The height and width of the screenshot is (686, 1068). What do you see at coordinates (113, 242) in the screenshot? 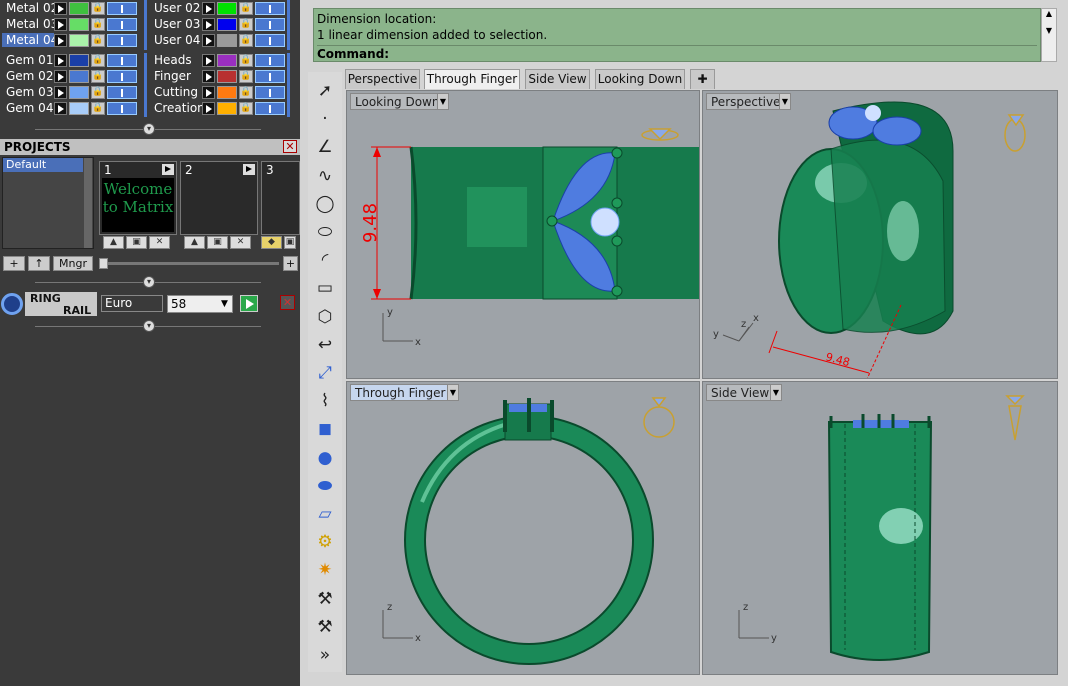
I see `upload-icon: ▲` at bounding box center [113, 242].